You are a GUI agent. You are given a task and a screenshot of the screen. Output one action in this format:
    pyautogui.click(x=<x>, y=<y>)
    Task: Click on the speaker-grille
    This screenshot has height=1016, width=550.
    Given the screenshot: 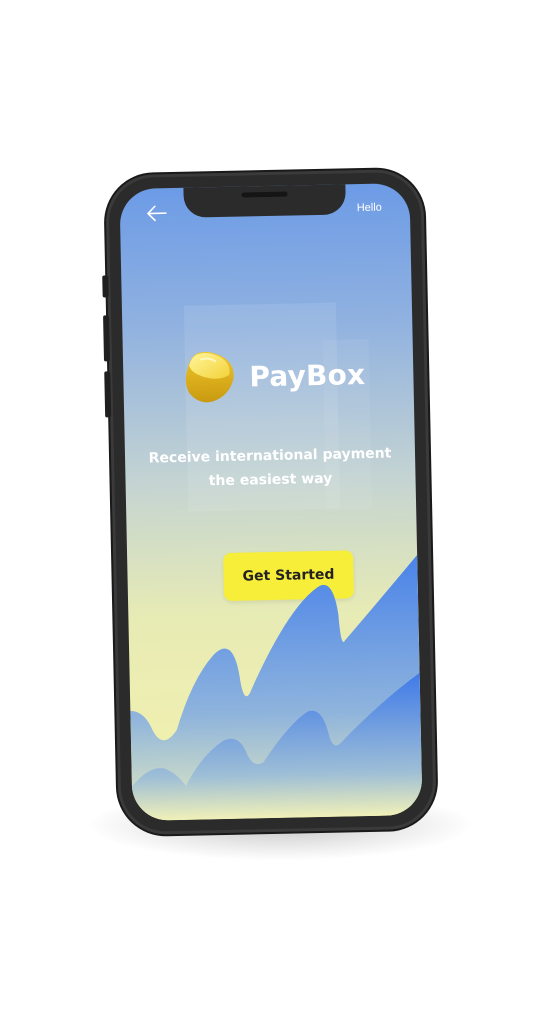 What is the action you would take?
    pyautogui.click(x=264, y=194)
    